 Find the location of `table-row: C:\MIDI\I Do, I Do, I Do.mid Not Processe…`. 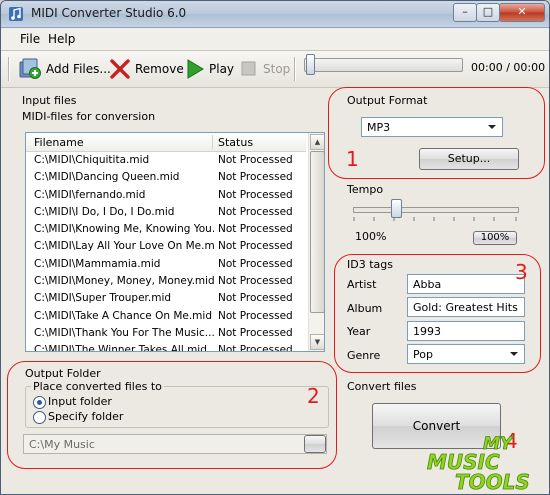

table-row: C:\MIDI\I Do, I Do, I Do.mid Not Processe… is located at coordinates (167, 212).